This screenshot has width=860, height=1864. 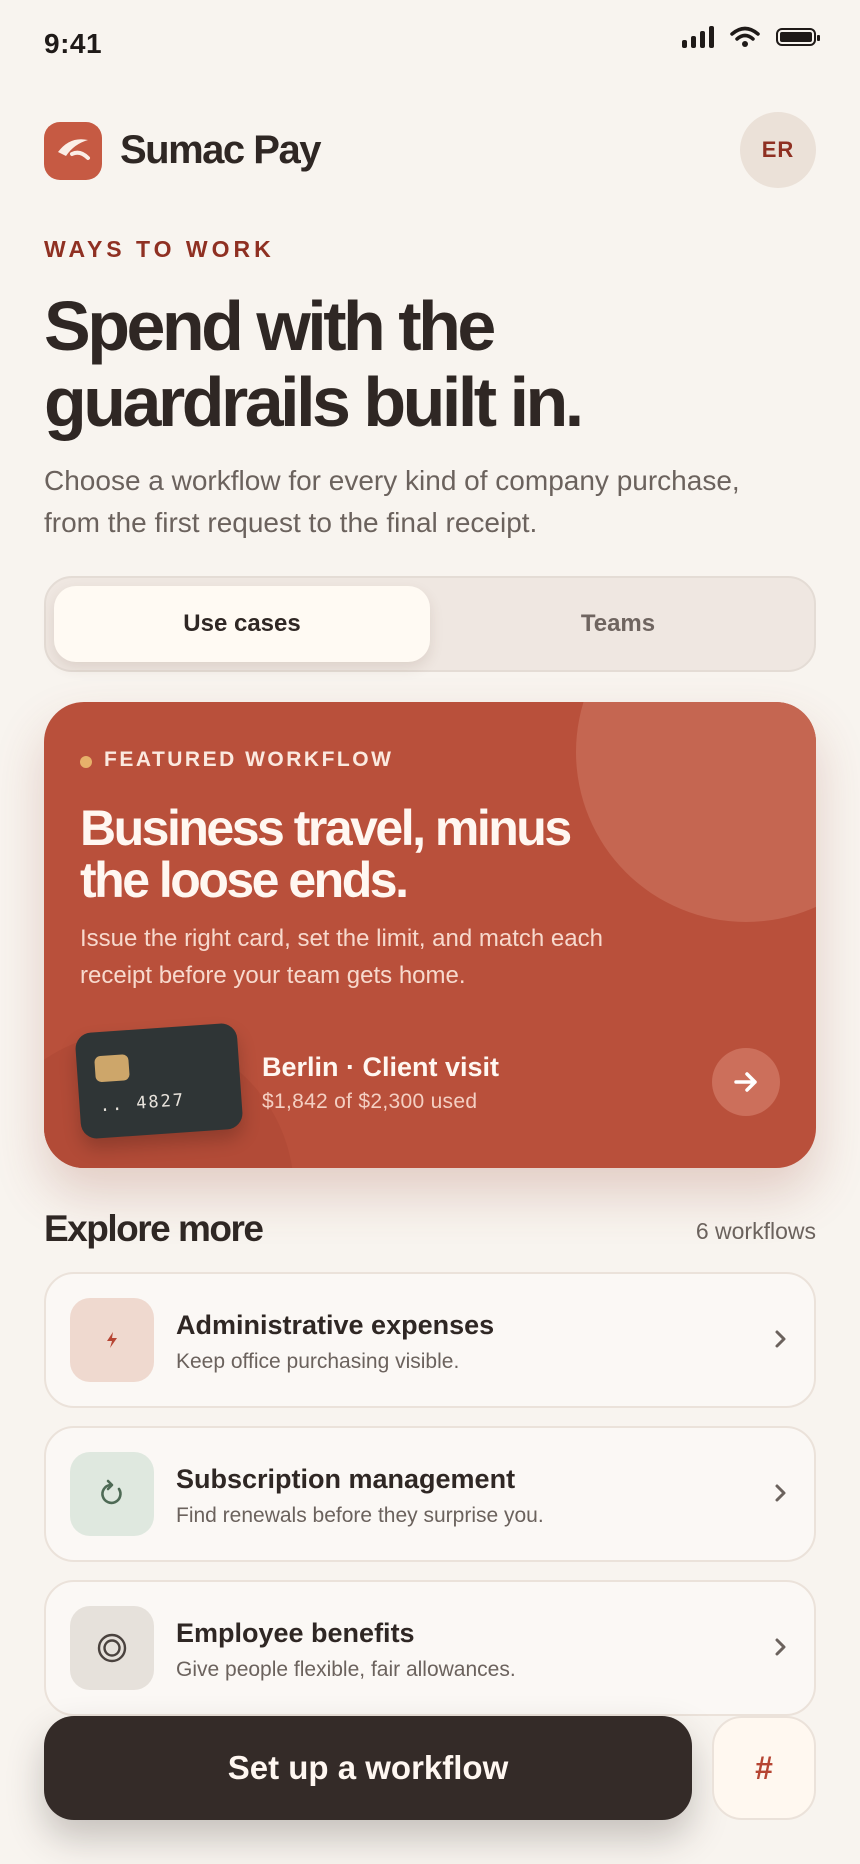 What do you see at coordinates (360, 1515) in the screenshot?
I see `list-item-subtitle: Find renewals before they surprise you.` at bounding box center [360, 1515].